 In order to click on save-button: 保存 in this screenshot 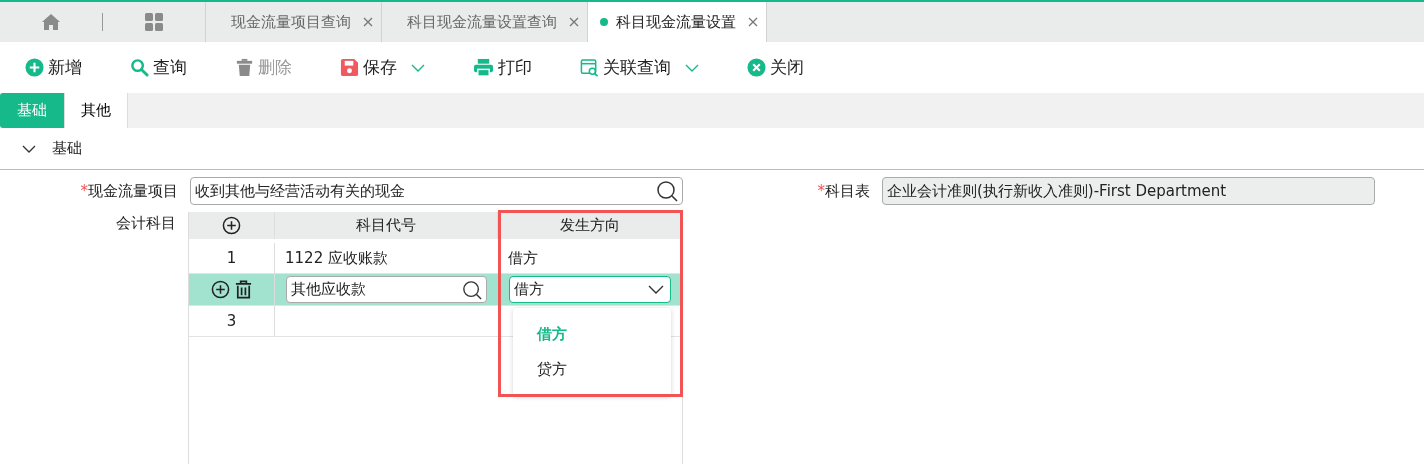, I will do `click(382, 67)`.